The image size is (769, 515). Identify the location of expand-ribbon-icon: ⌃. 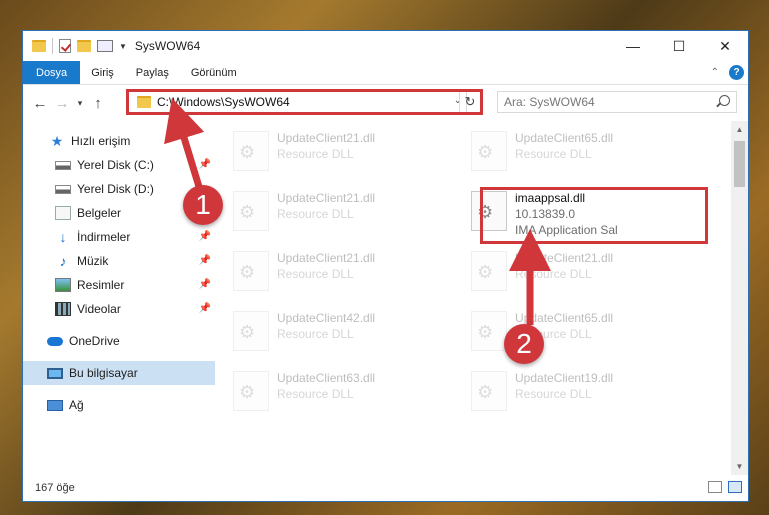
(715, 72).